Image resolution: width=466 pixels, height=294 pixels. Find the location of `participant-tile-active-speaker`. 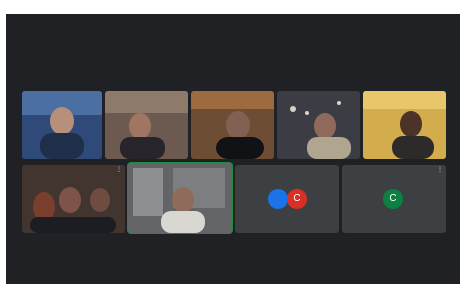

participant-tile-active-speaker is located at coordinates (180, 198).